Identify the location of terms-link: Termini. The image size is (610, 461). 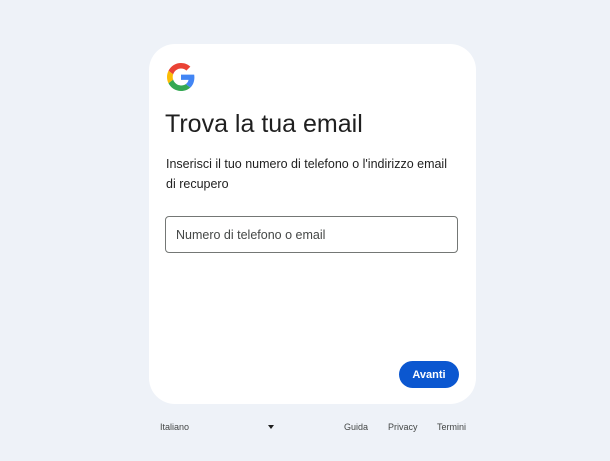
(451, 427).